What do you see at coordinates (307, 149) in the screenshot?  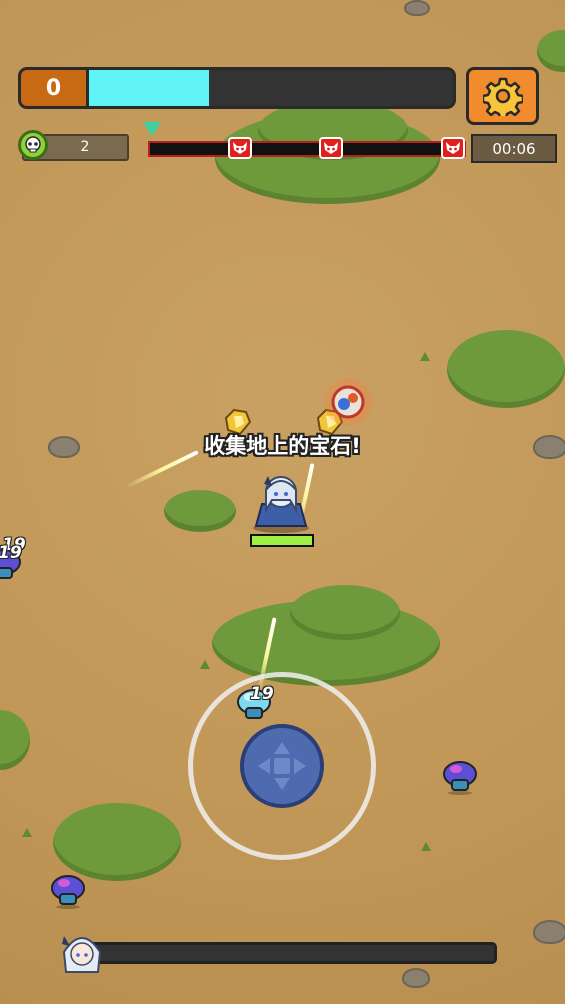 I see `wave-progress-bar` at bounding box center [307, 149].